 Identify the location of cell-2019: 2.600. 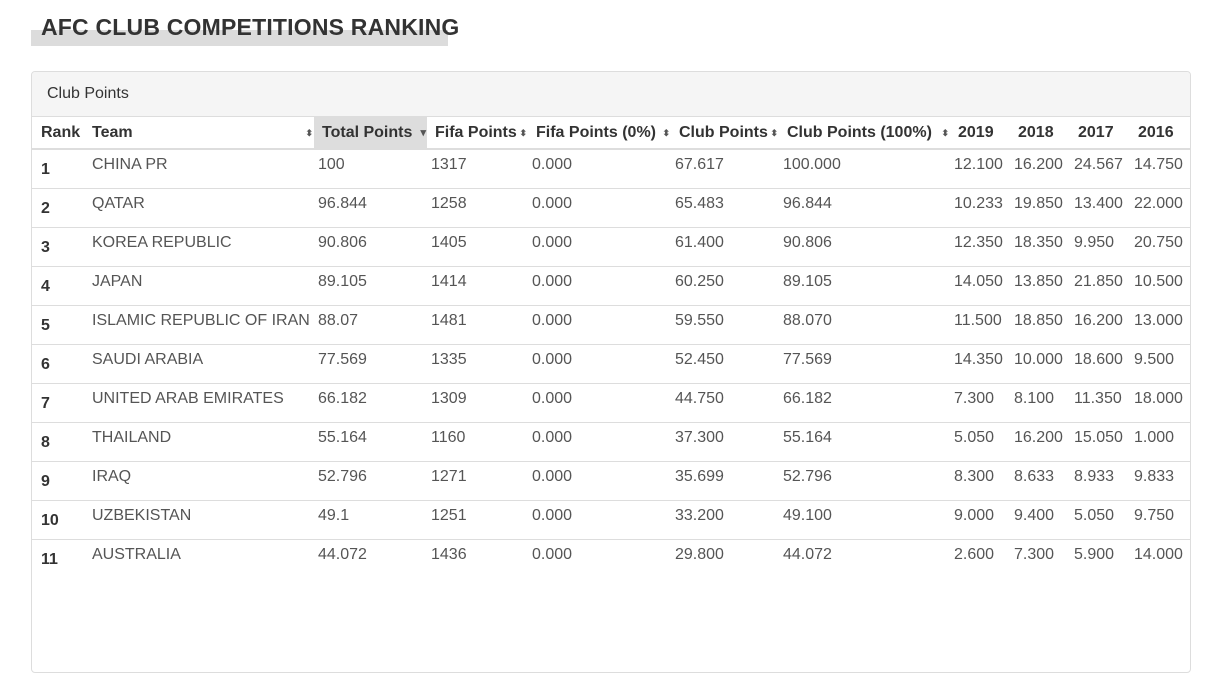
(980, 558).